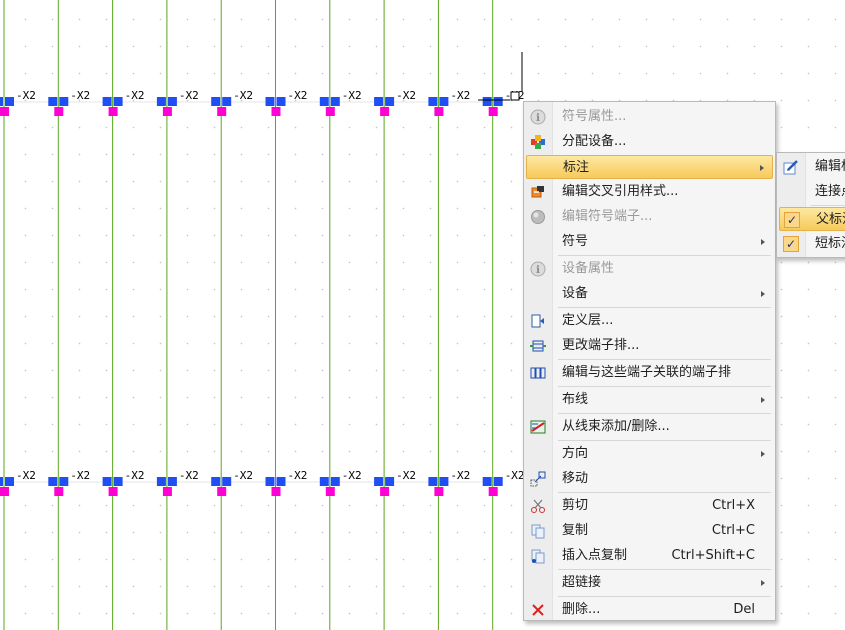 This screenshot has width=845, height=630. Describe the element at coordinates (649, 531) in the screenshot. I see `menu-item-copy: 复制 Ctrl+C` at that location.